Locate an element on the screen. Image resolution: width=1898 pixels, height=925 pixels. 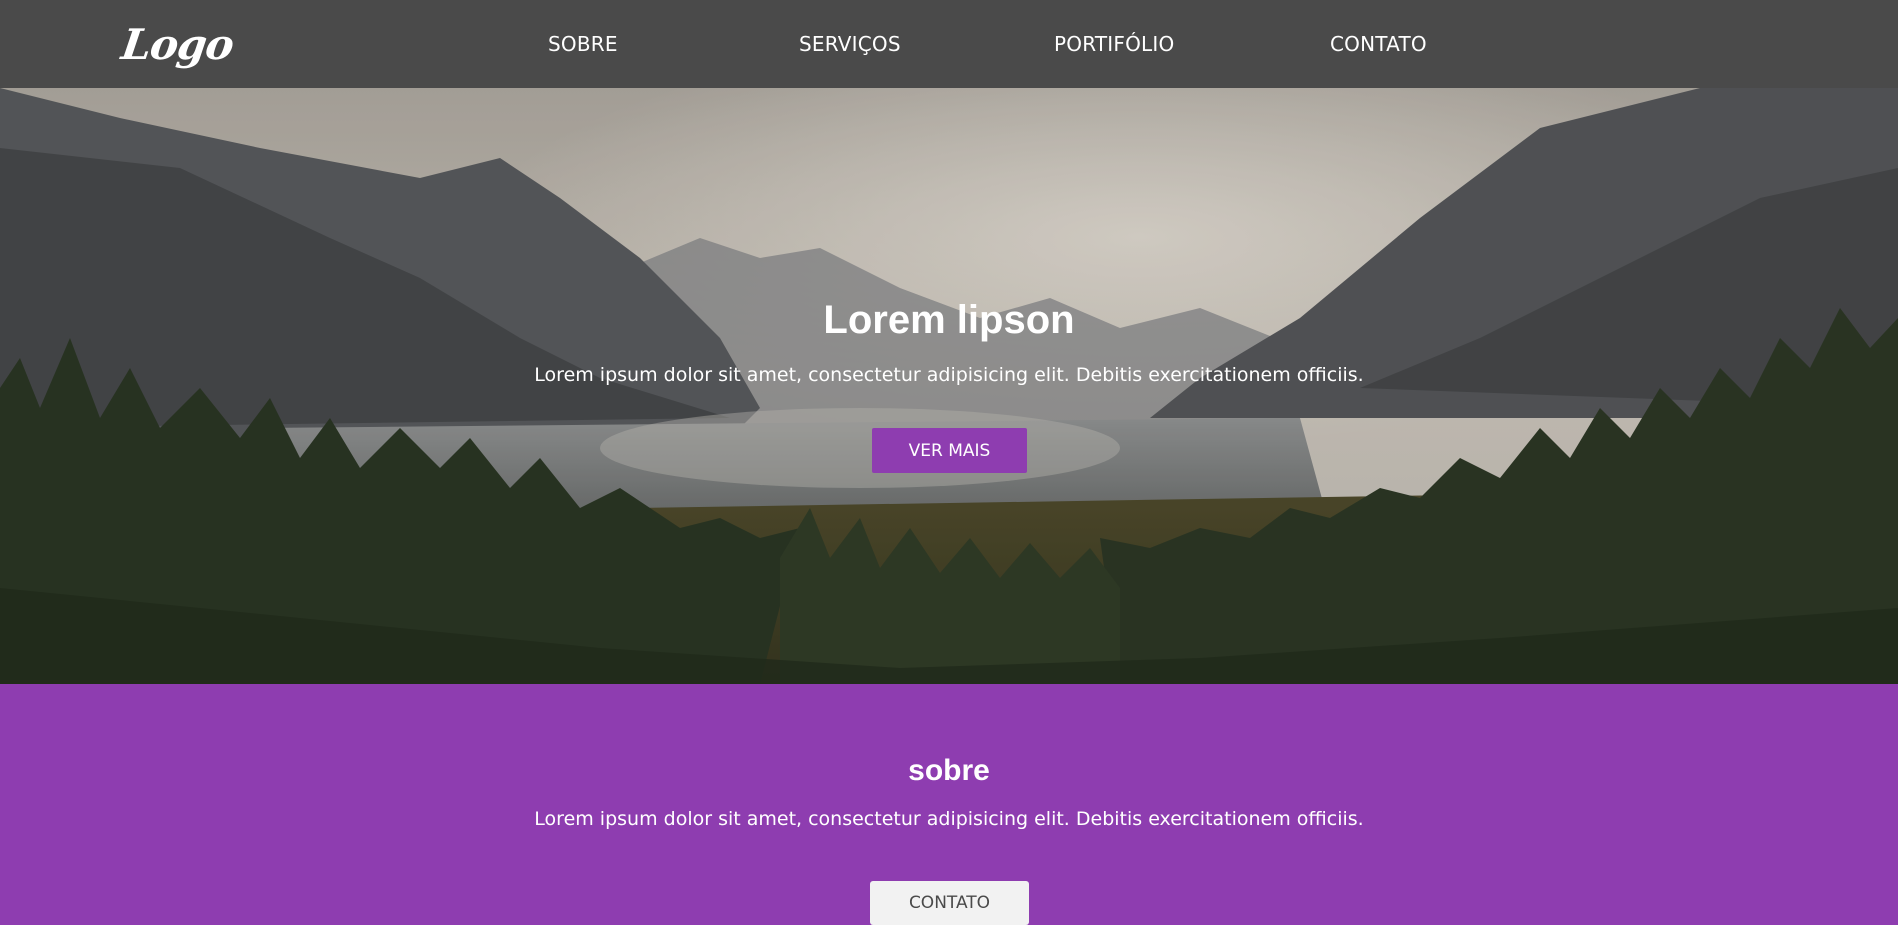
nav-item-servicos: SERVIÇOS is located at coordinates (850, 44).